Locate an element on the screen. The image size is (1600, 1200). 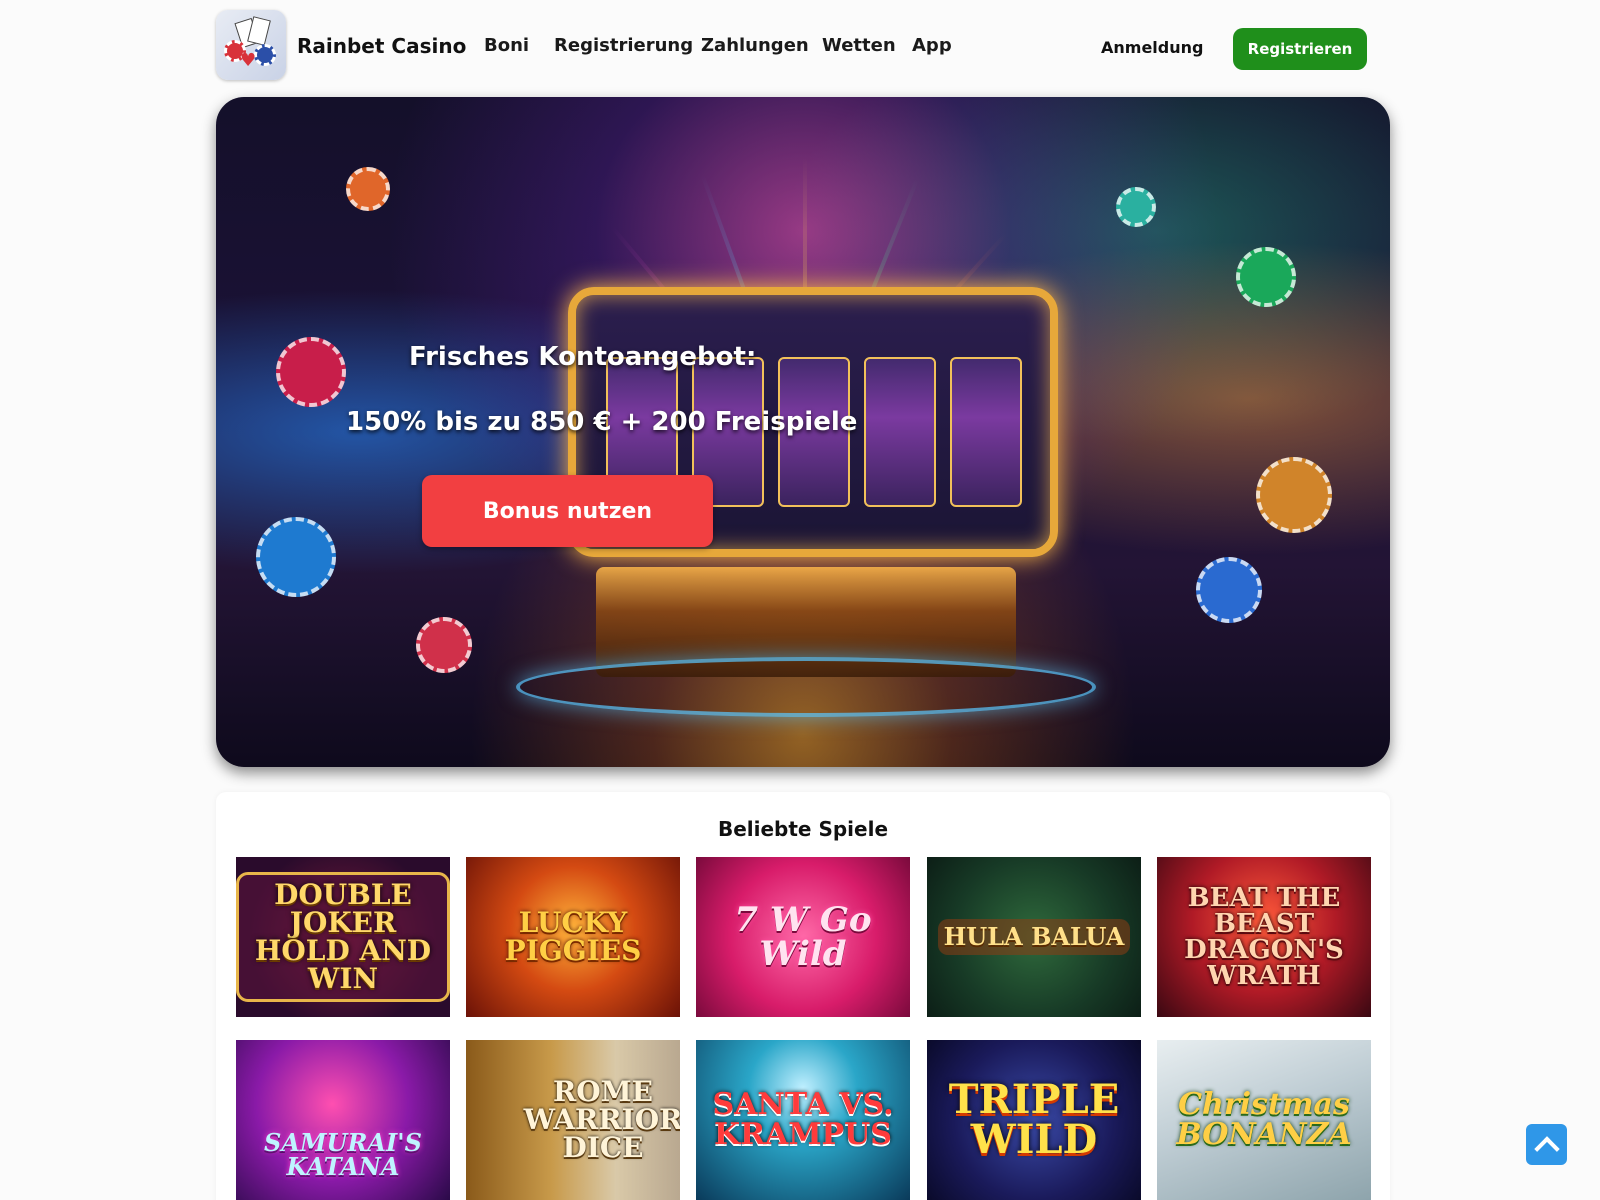
game-title: LUCKY PIGGIES is located at coordinates (573, 936).